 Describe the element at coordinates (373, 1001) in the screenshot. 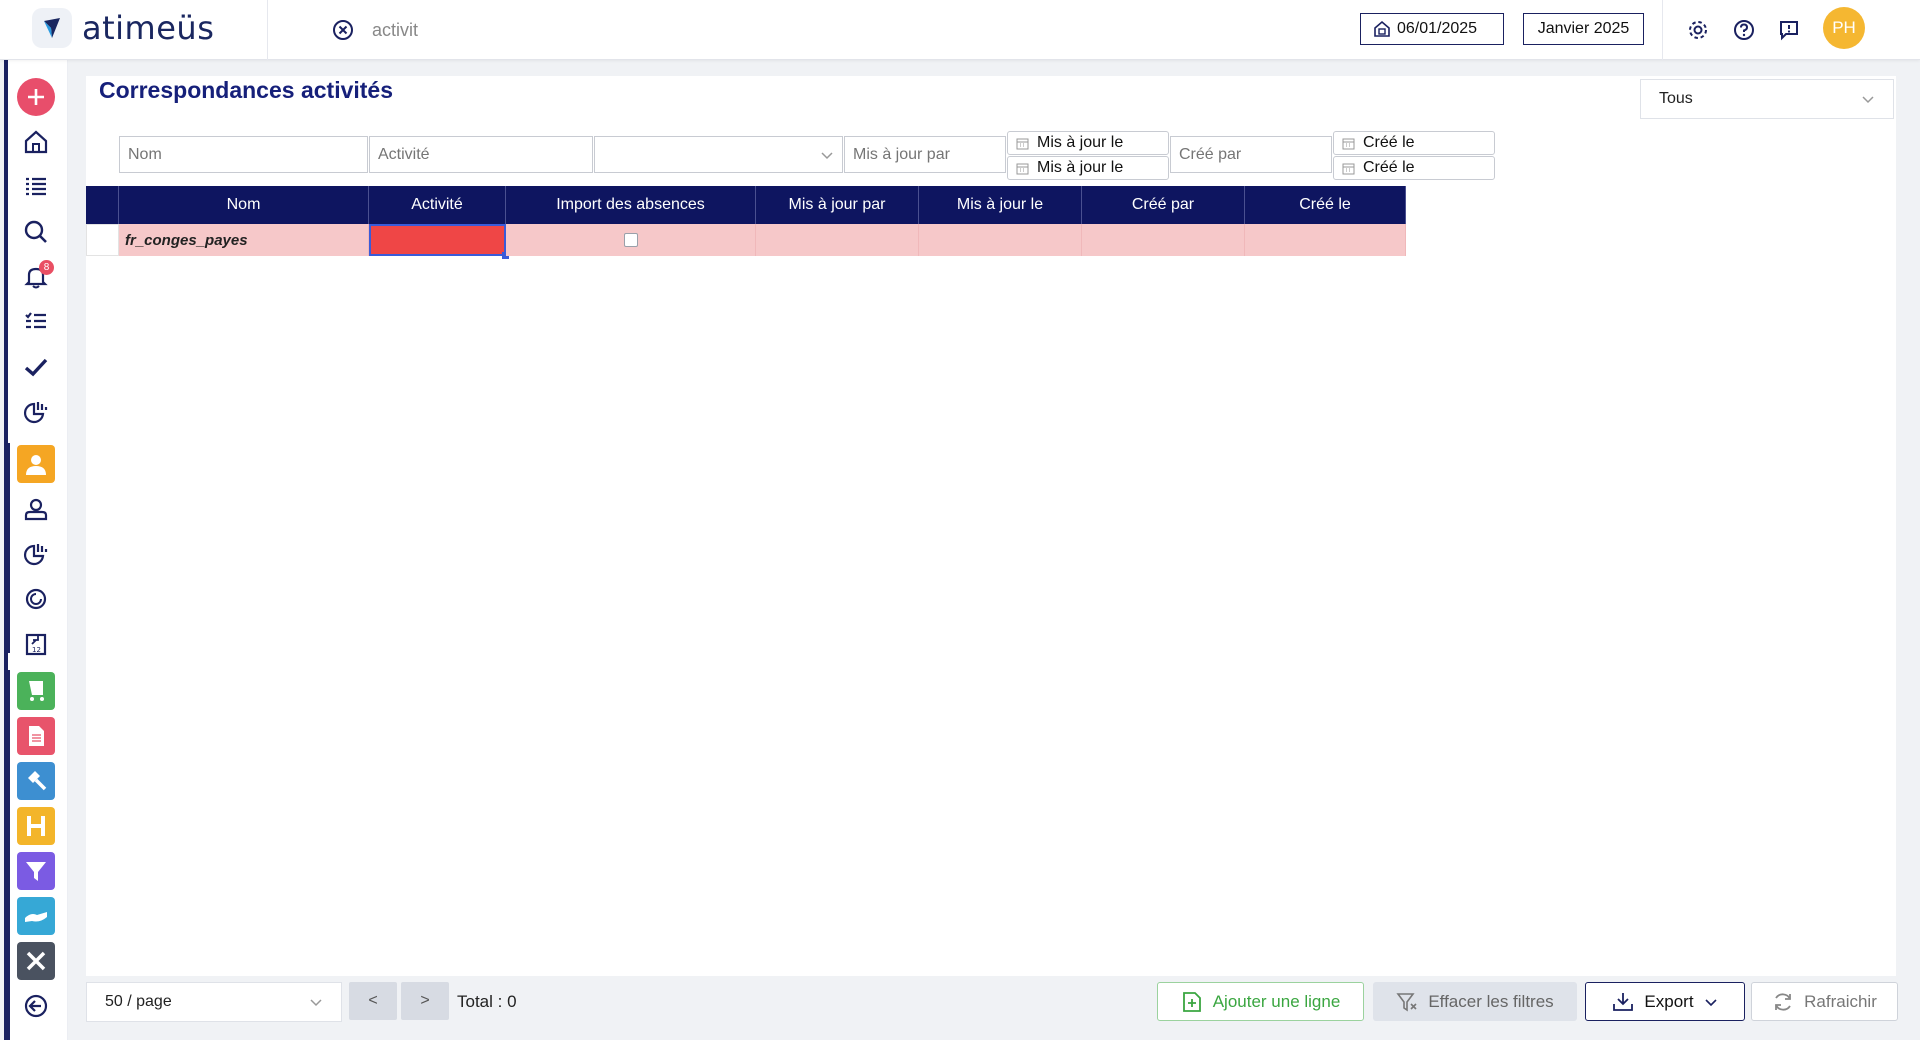

I see `prev-page-button: <` at that location.